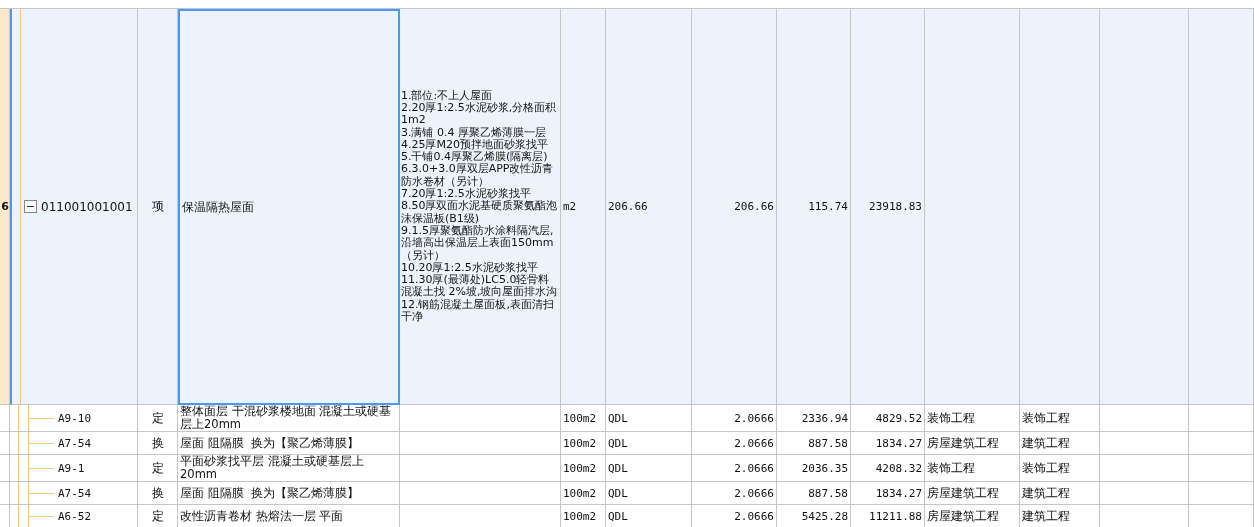  I want to click on item-name: 平面砂浆找平层 混凝土或硬基层上20mm, so click(272, 468).